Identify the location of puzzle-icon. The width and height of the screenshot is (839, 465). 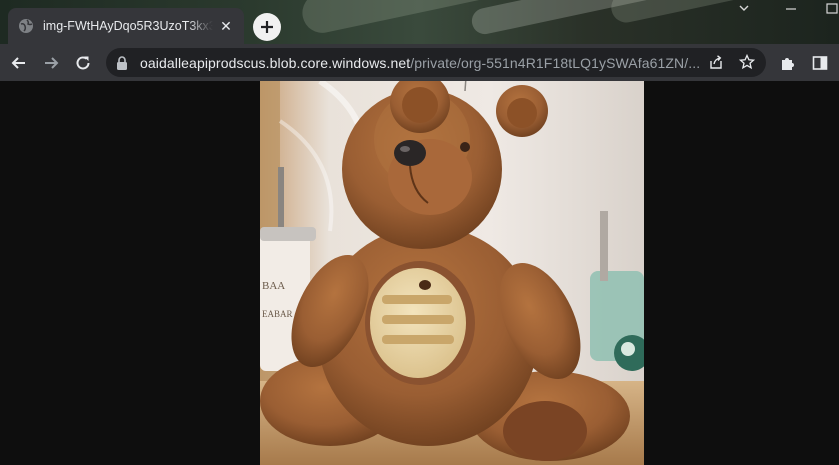
(788, 64).